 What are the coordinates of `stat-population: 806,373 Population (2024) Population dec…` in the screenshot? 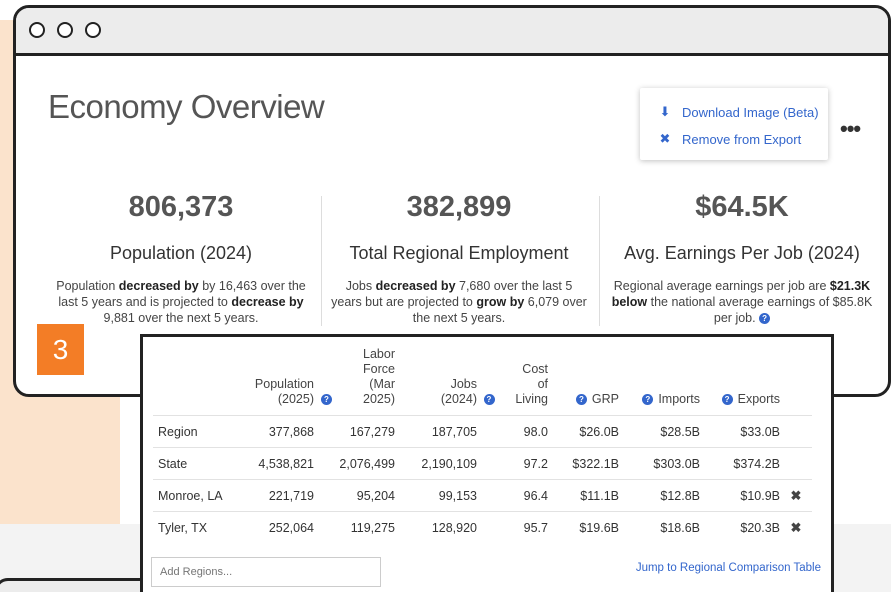 It's located at (181, 258).